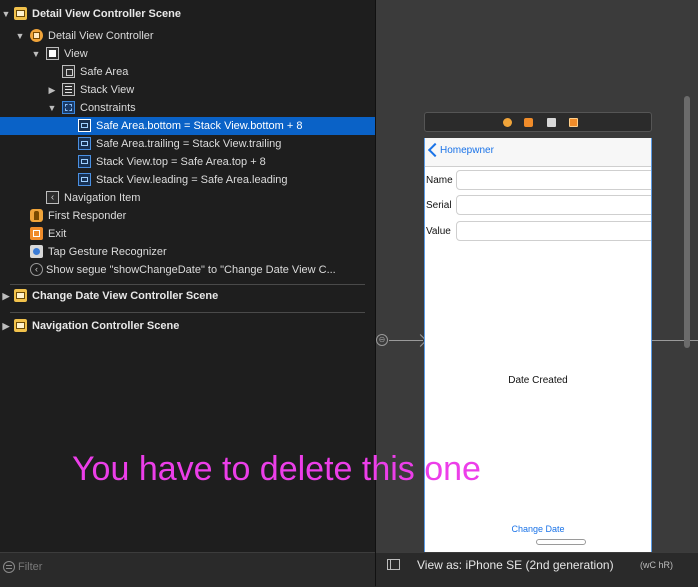 Image resolution: width=698 pixels, height=587 pixels. I want to click on size-class-label: (wC hR), so click(656, 565).